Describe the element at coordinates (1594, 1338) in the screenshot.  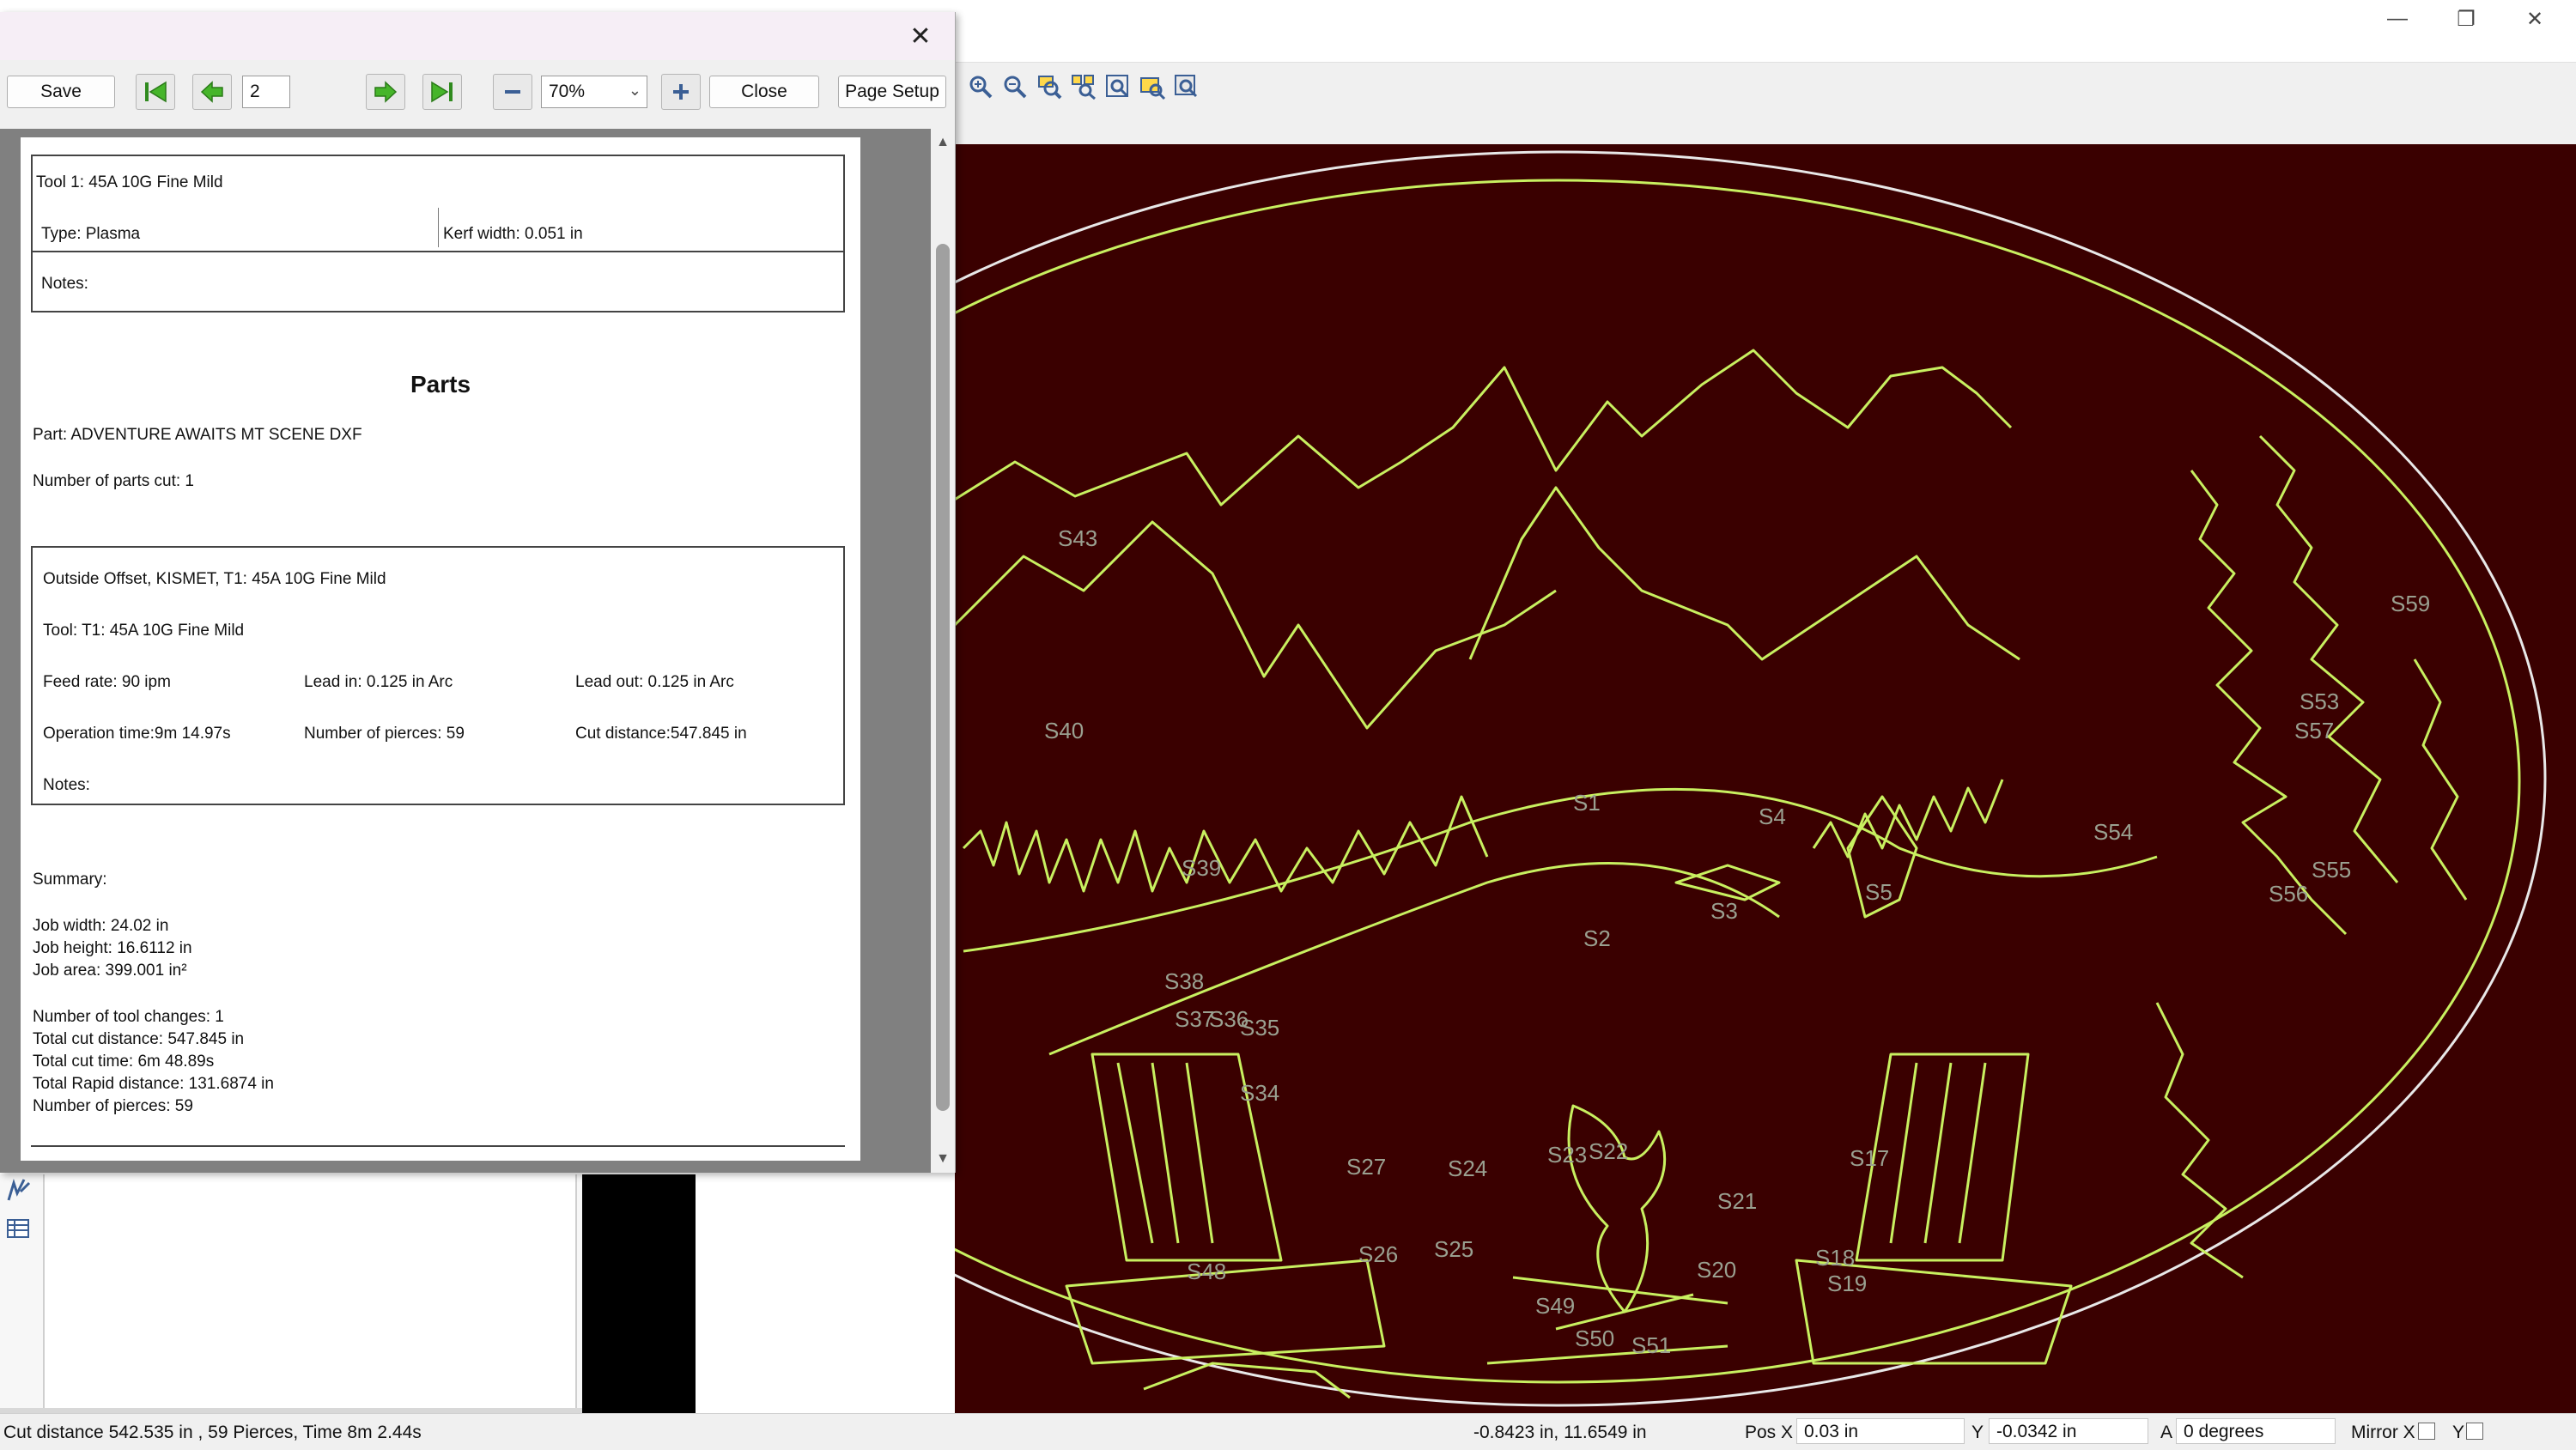
I see `segment-label: S50` at that location.